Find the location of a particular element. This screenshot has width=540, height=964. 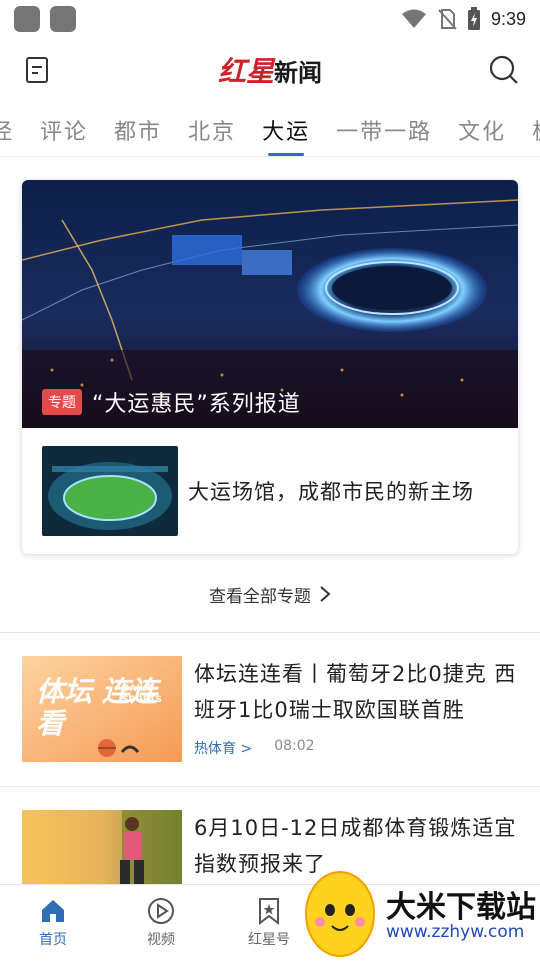

status-right: 9:39 is located at coordinates (463, 19).